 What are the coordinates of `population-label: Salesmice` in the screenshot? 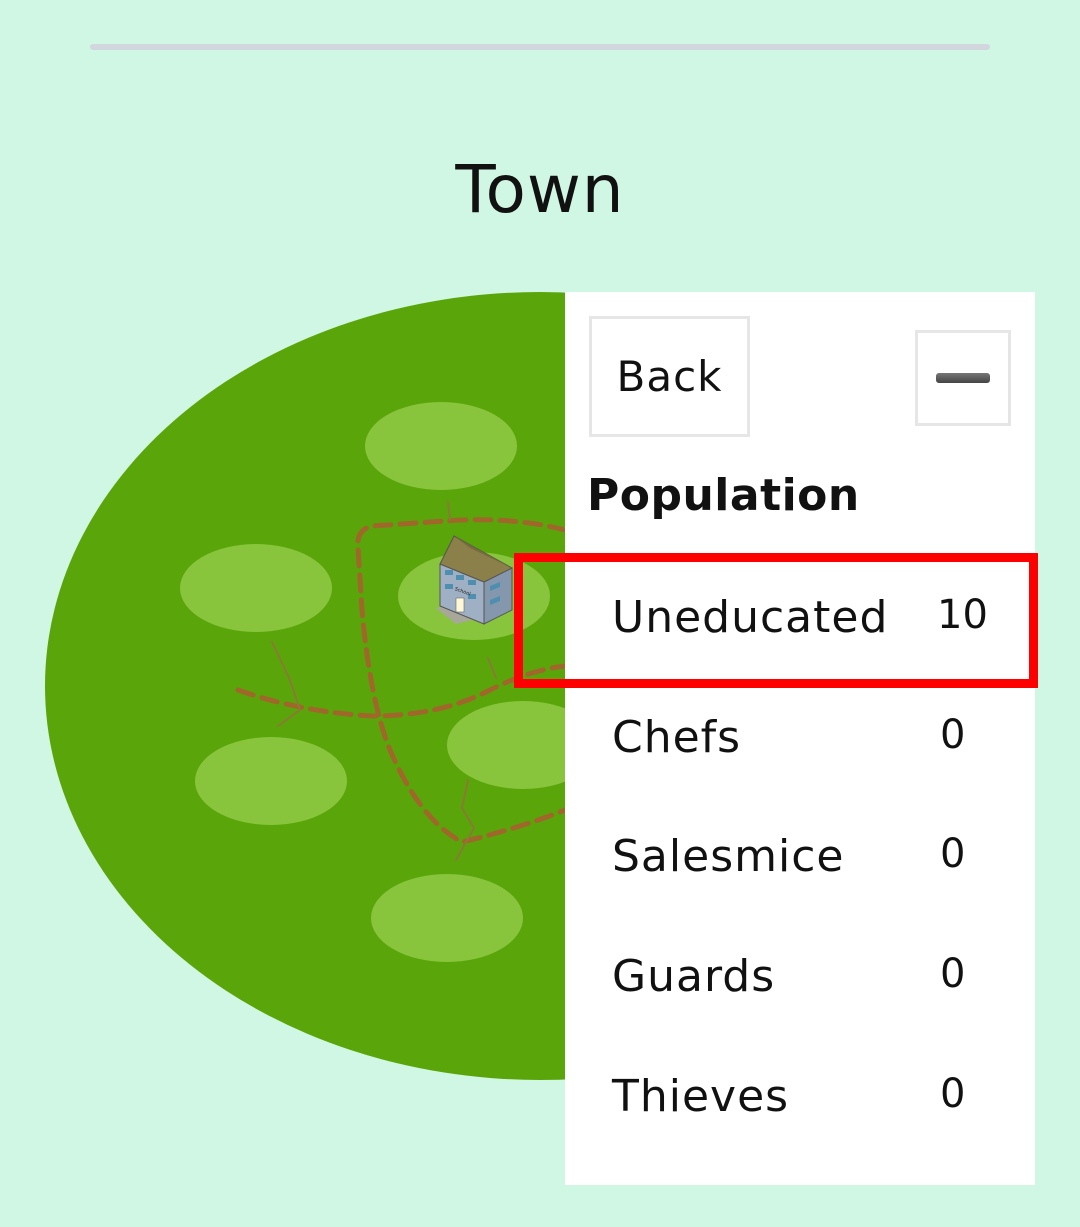 It's located at (728, 856).